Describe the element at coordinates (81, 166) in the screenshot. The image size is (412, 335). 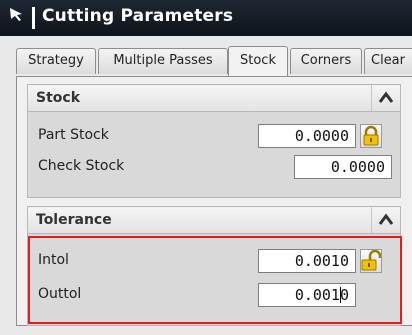
I see `check-stock-label: Check Stock` at that location.